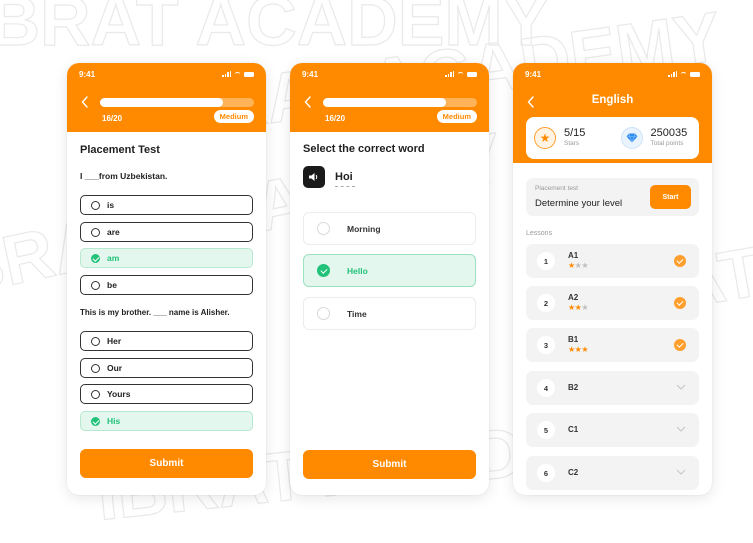 The height and width of the screenshot is (543, 753). I want to click on status-bar: 9:41, so click(389, 74).